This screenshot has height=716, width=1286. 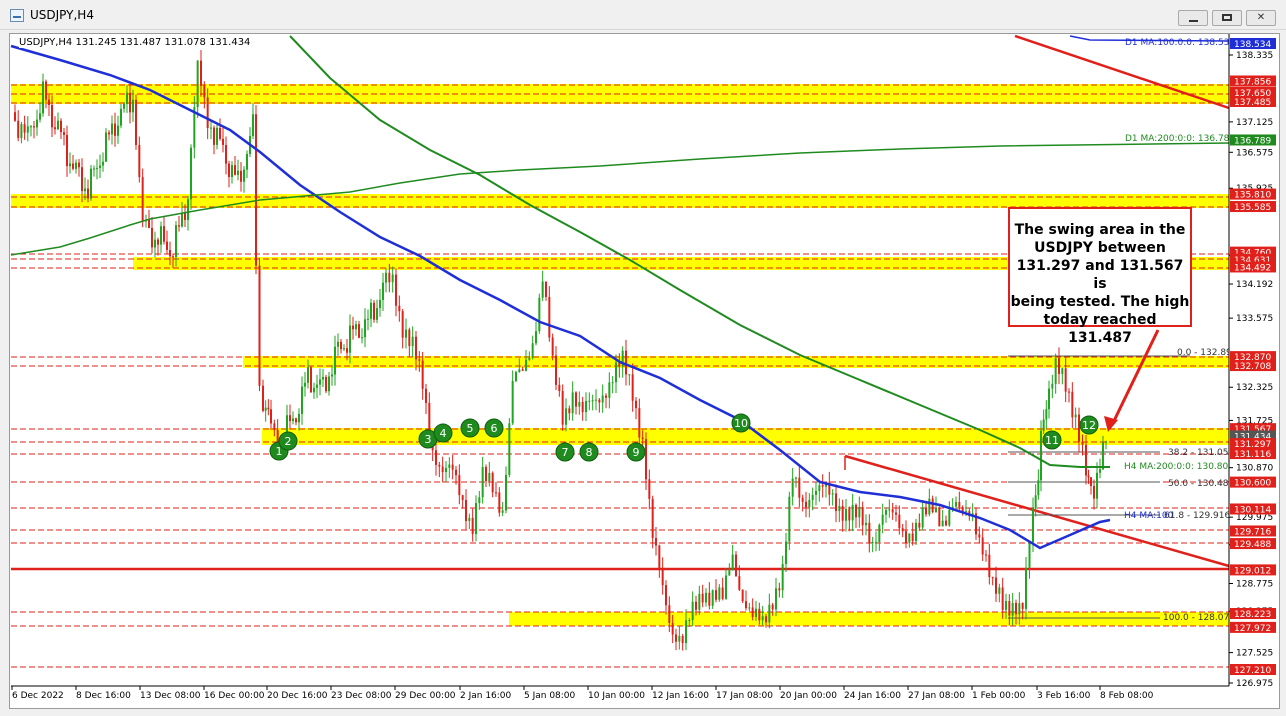 I want to click on fib-382-label: 38.2 - 131.054, so click(x=1201, y=453).